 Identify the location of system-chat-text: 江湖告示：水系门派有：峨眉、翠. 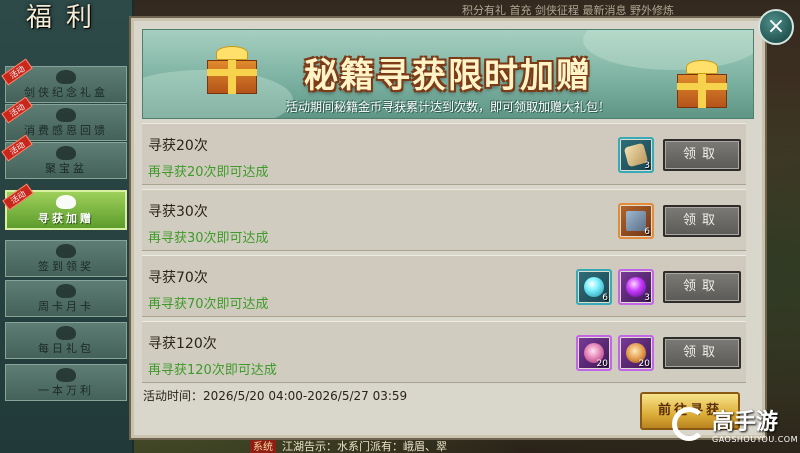
(364, 446).